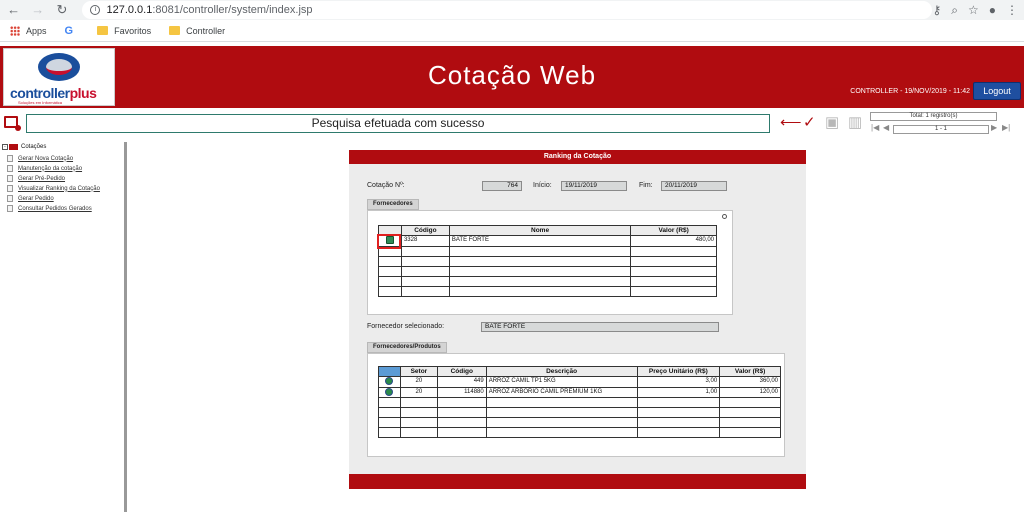 The height and width of the screenshot is (514, 1024). What do you see at coordinates (997, 91) in the screenshot?
I see `logout-button: Logout` at bounding box center [997, 91].